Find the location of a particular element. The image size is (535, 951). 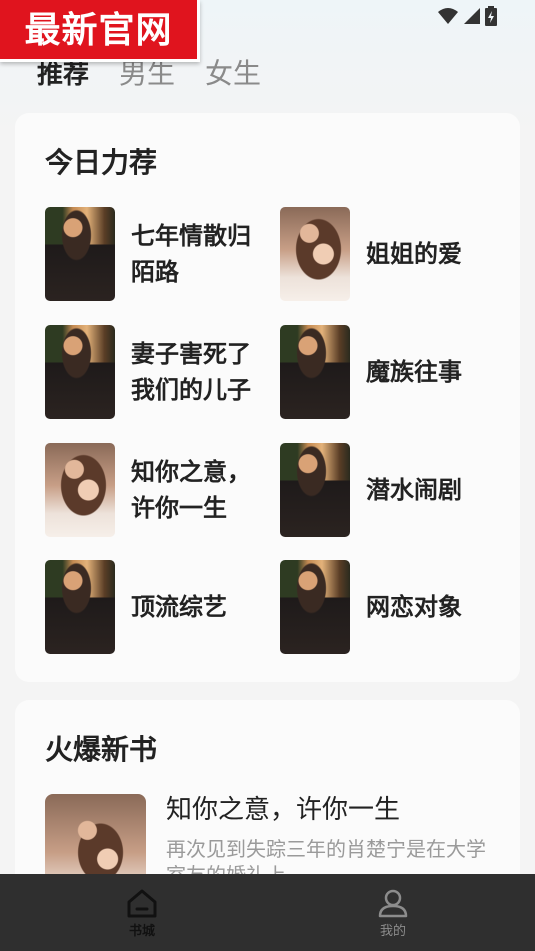

book-item: 魔族往事 is located at coordinates (392, 372).